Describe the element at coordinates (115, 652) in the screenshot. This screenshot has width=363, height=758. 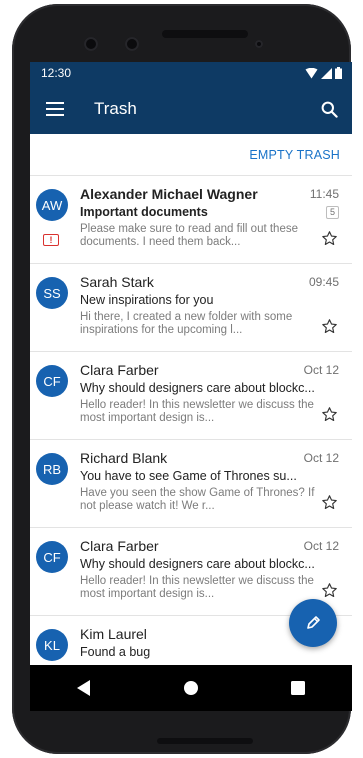
I see `email-subject: Found a bug` at that location.